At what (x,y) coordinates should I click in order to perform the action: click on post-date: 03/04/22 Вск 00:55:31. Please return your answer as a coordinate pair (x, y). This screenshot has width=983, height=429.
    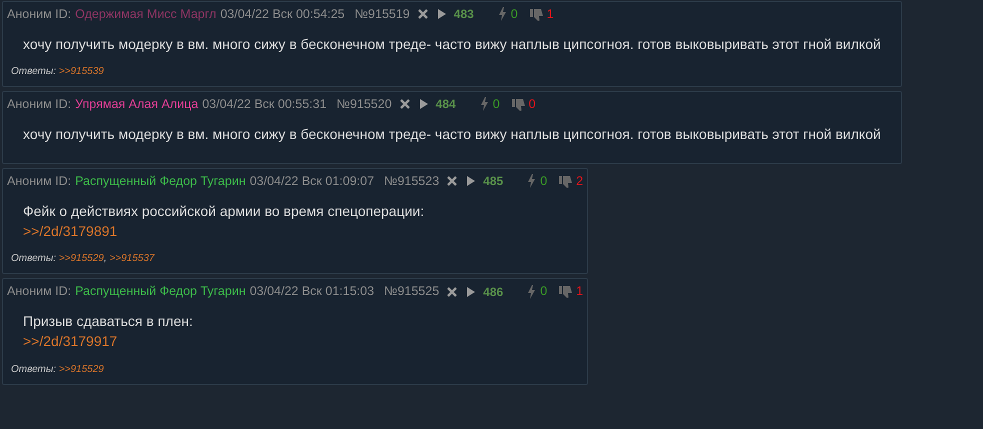
    Looking at the image, I should click on (264, 105).